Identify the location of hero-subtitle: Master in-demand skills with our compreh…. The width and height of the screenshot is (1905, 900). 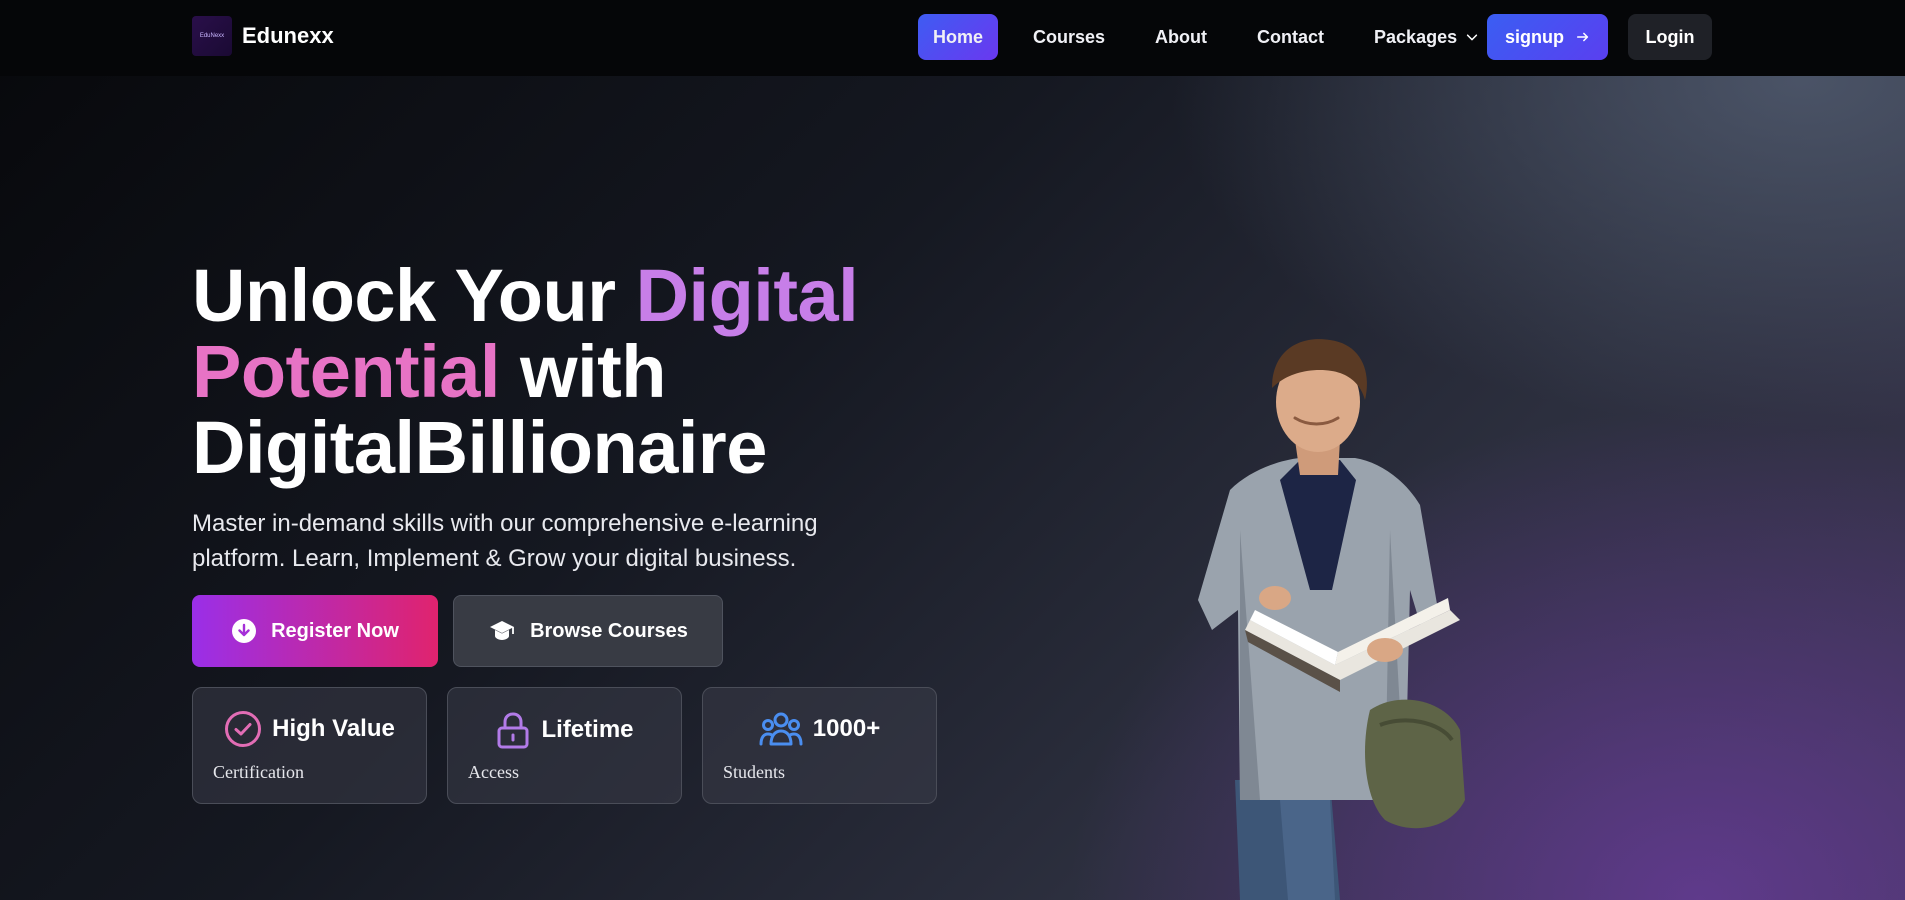
(505, 541).